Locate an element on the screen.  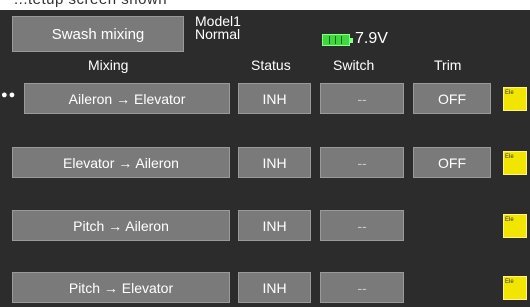
column-header-status: Status is located at coordinates (271, 65).